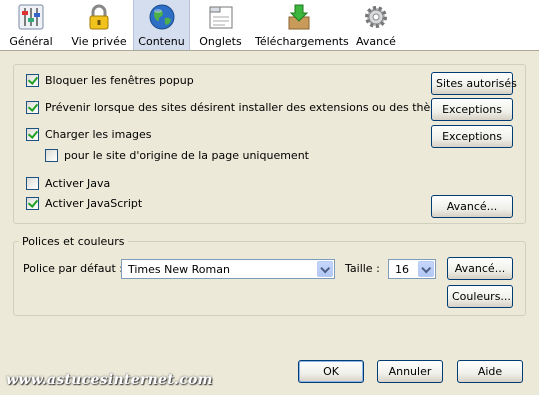  I want to click on tab-advanced: Avancé, so click(376, 25).